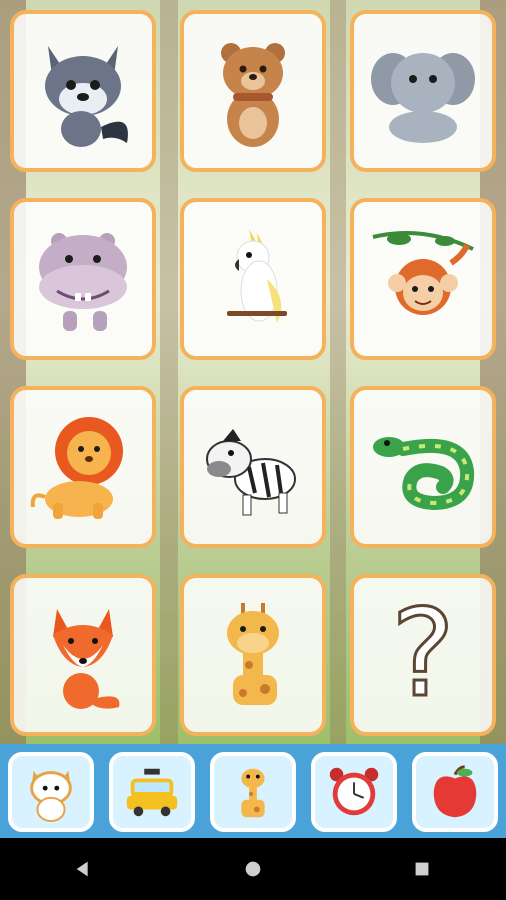 This screenshot has height=900, width=506. I want to click on lion-icon, so click(76, 468).